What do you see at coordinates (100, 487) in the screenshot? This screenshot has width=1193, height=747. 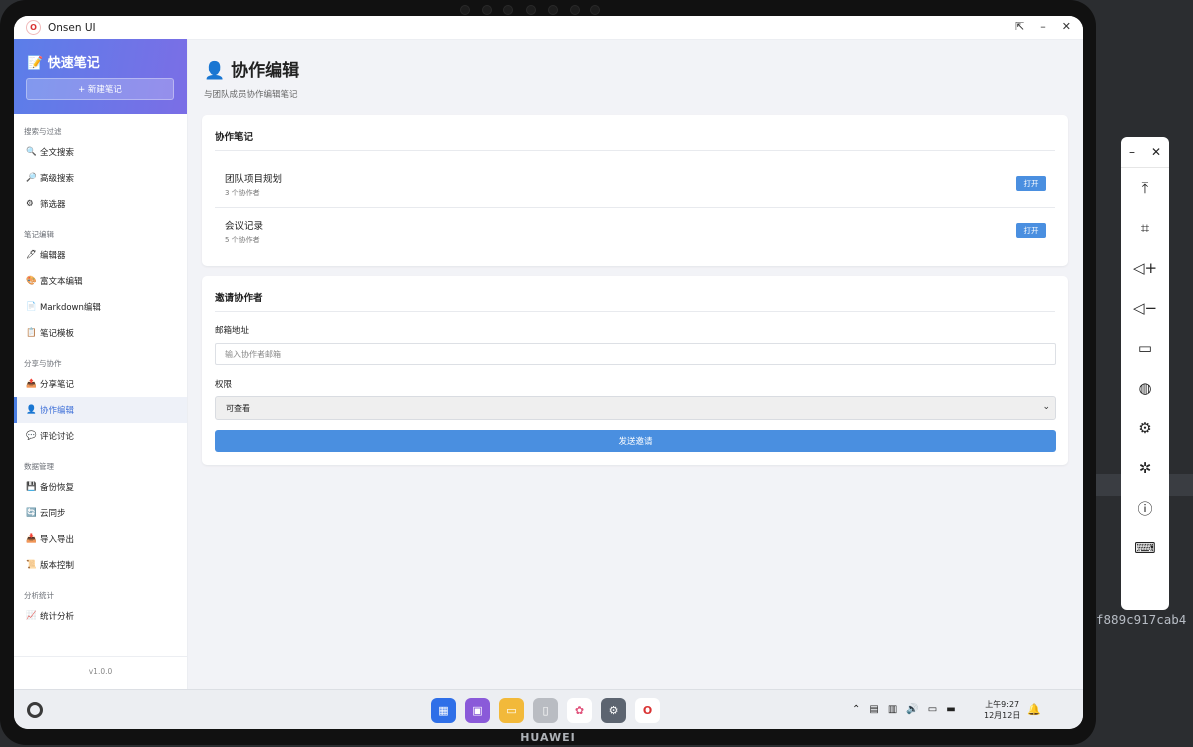 I see `sidebar-item-backup: 💾 备份恢复` at bounding box center [100, 487].